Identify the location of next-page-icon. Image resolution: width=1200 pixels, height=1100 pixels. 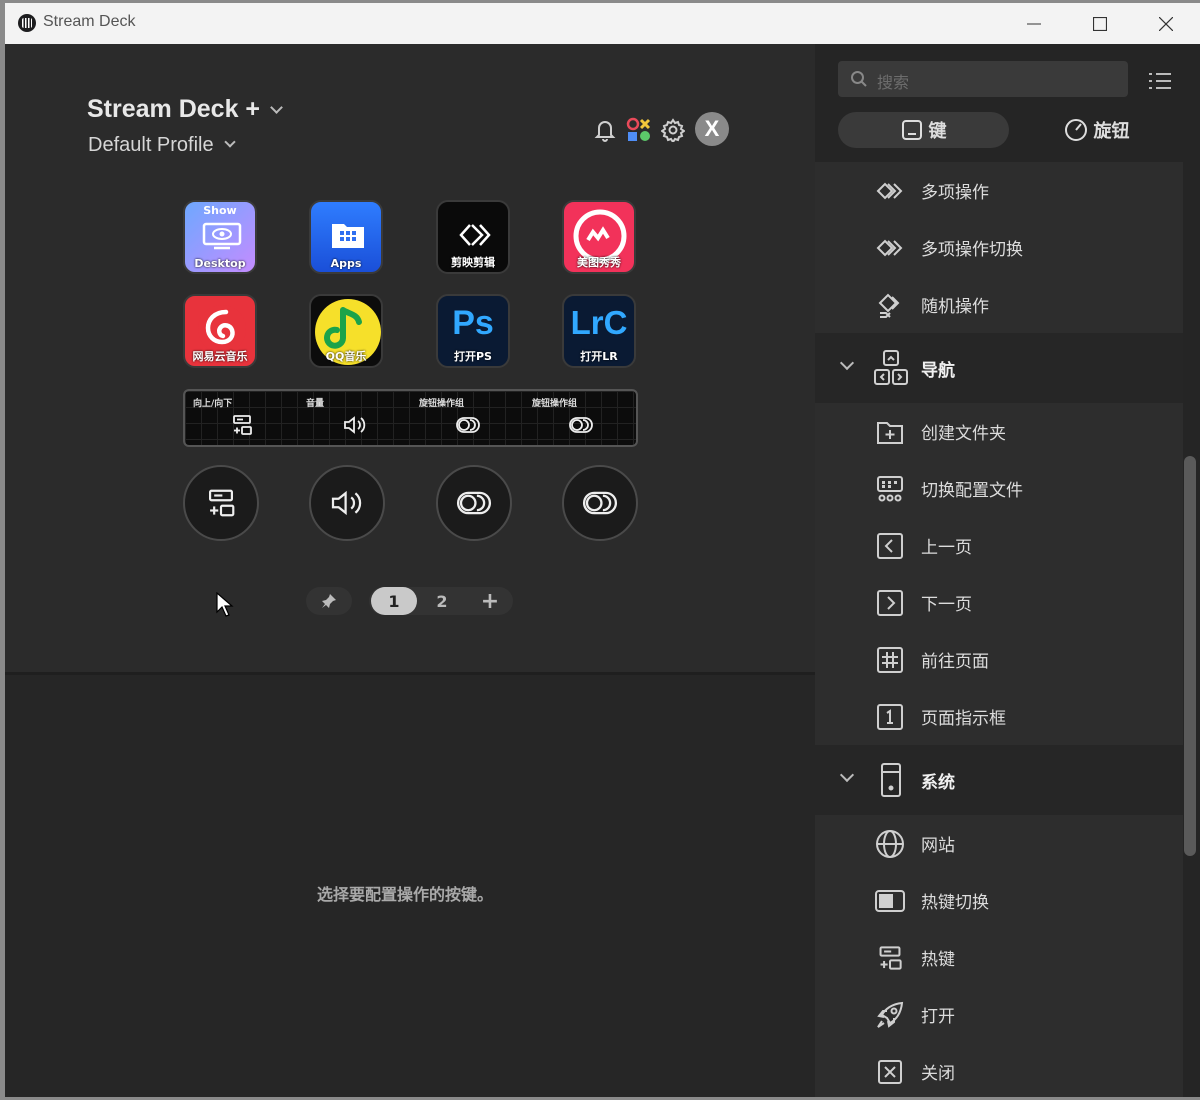
(890, 603).